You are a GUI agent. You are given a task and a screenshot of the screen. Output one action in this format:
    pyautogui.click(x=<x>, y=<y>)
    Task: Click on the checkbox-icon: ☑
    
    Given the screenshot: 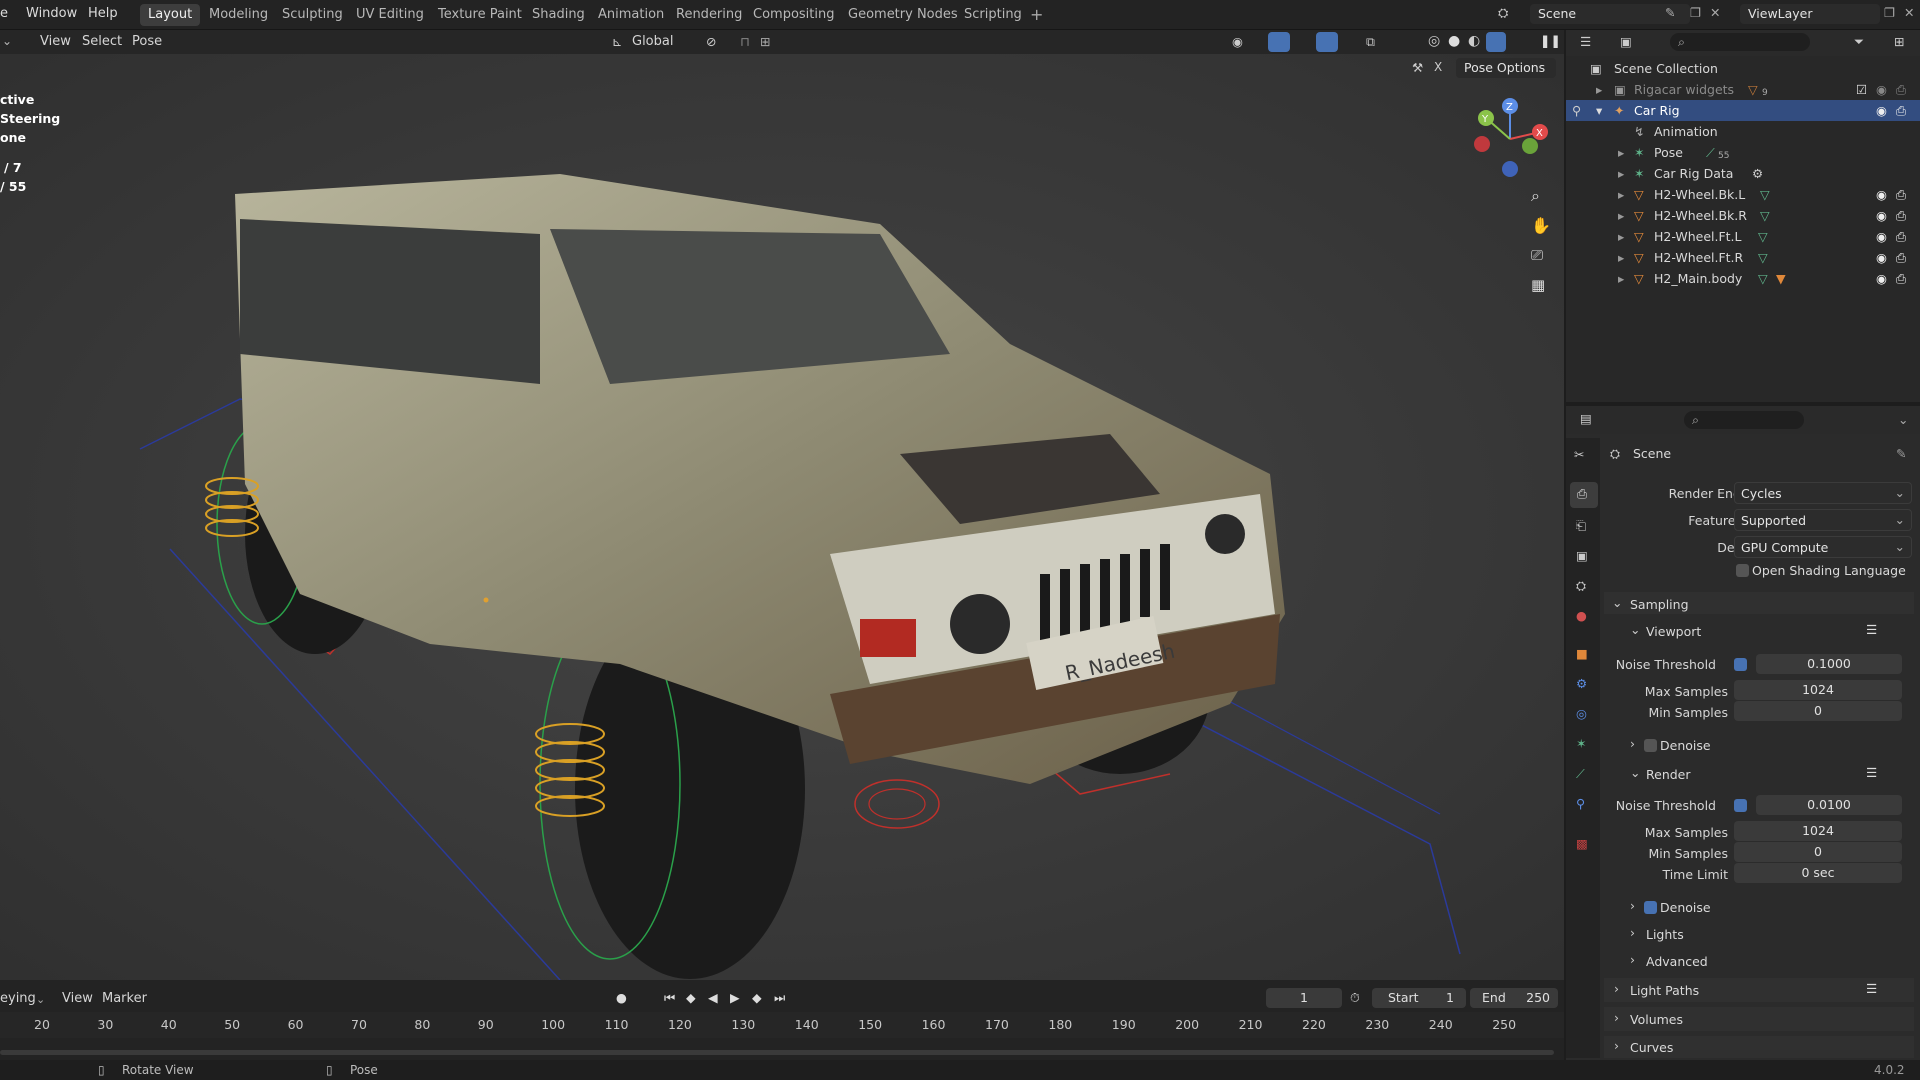 What is the action you would take?
    pyautogui.click(x=1861, y=89)
    